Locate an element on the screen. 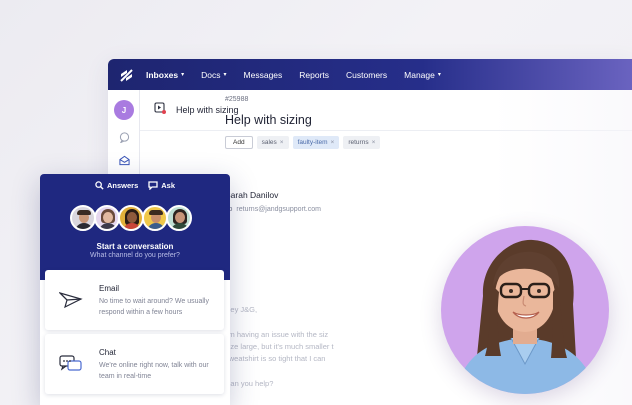 This screenshot has width=632, height=405. nav-docs: Docs ▾ is located at coordinates (213, 75).